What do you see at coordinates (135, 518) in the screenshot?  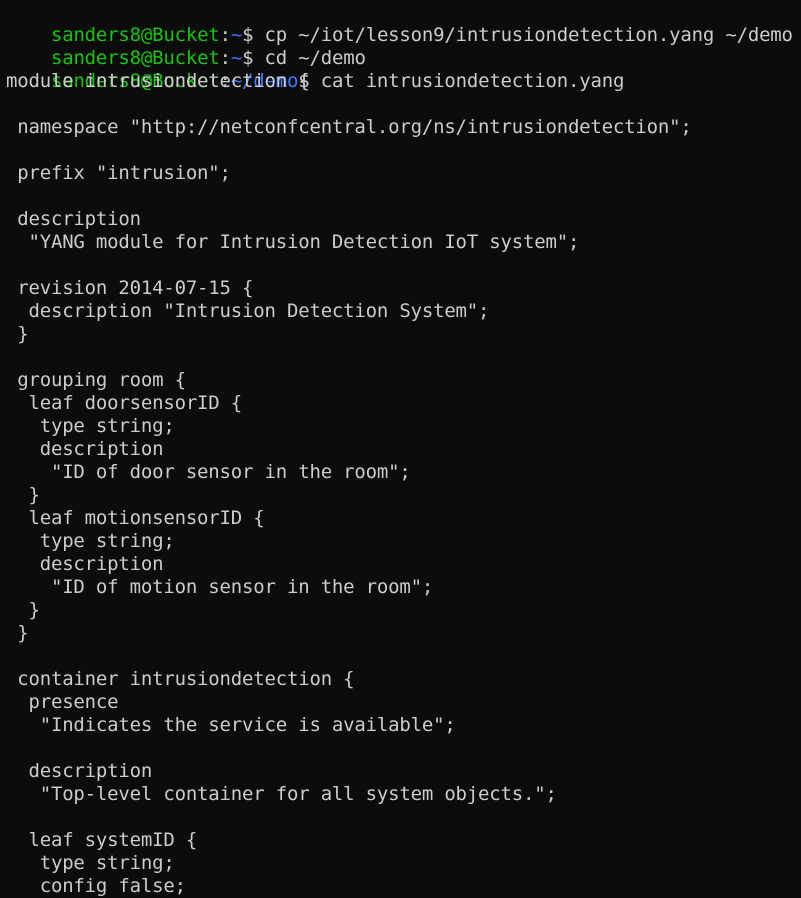 I see `output-line: leaf motionsensorID {` at bounding box center [135, 518].